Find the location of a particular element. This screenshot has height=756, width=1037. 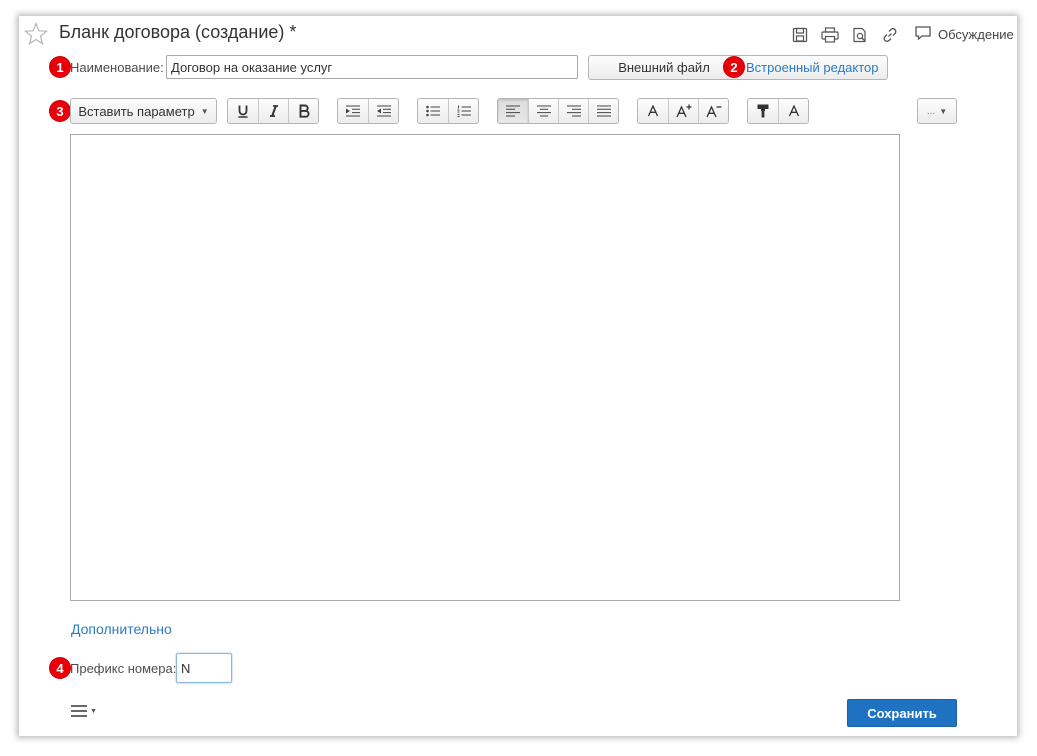

favorite-star-icon is located at coordinates (36, 33).